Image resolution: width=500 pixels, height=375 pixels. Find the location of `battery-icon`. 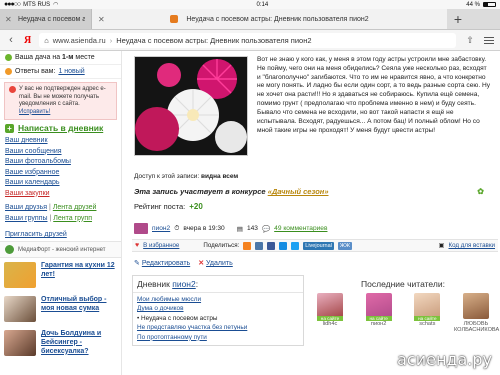

battery-icon is located at coordinates (489, 4).